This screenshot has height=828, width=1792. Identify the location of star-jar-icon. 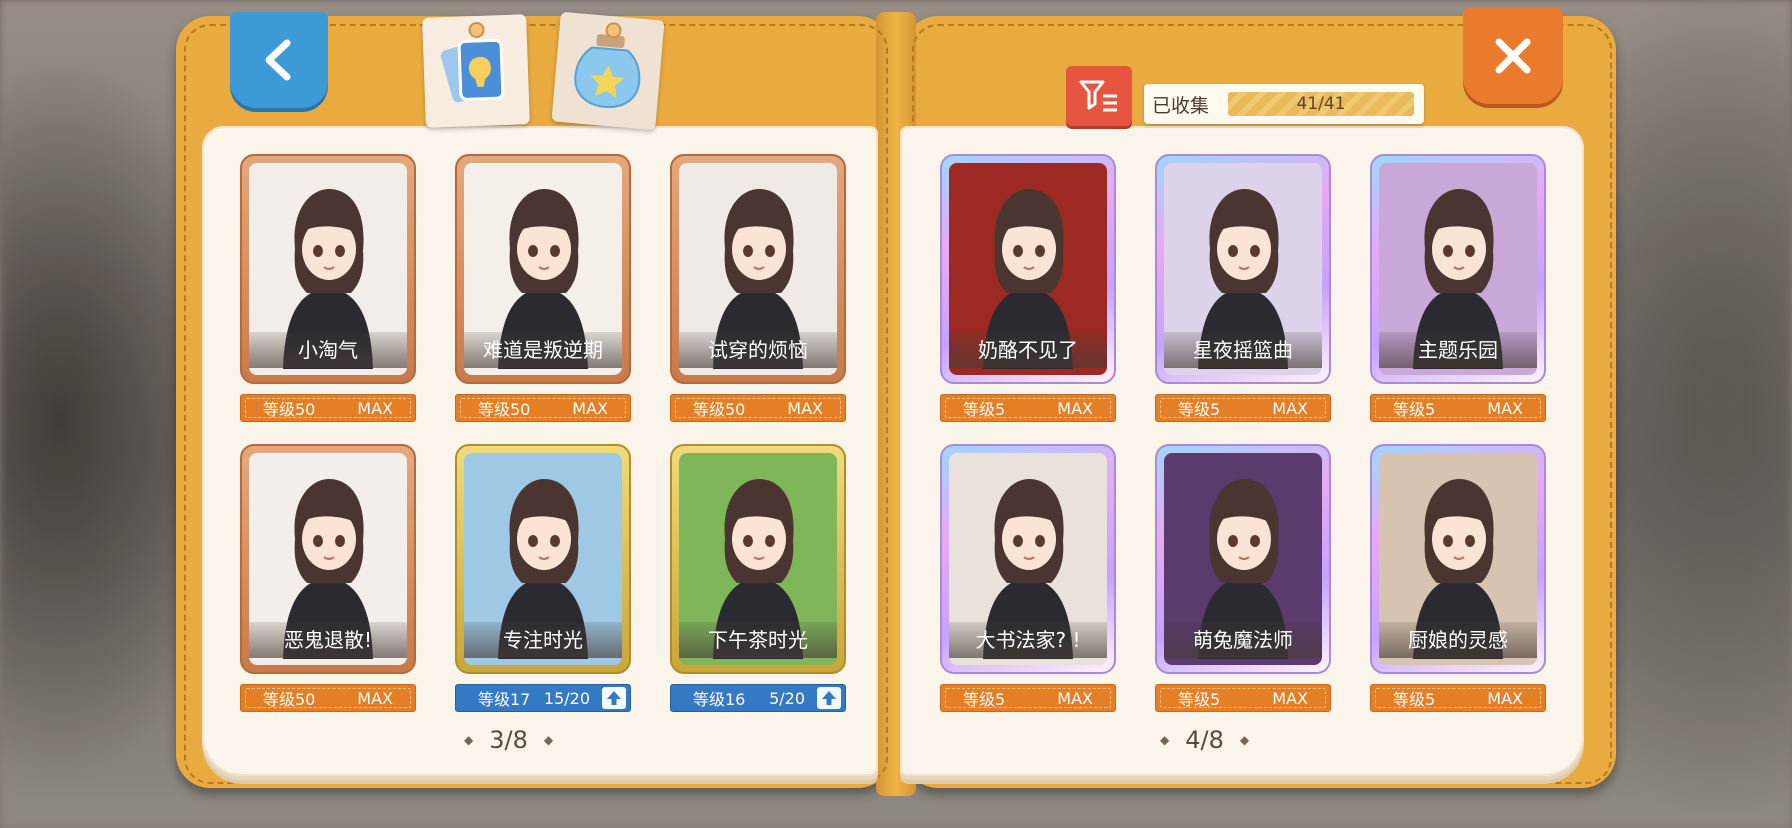
(607, 71).